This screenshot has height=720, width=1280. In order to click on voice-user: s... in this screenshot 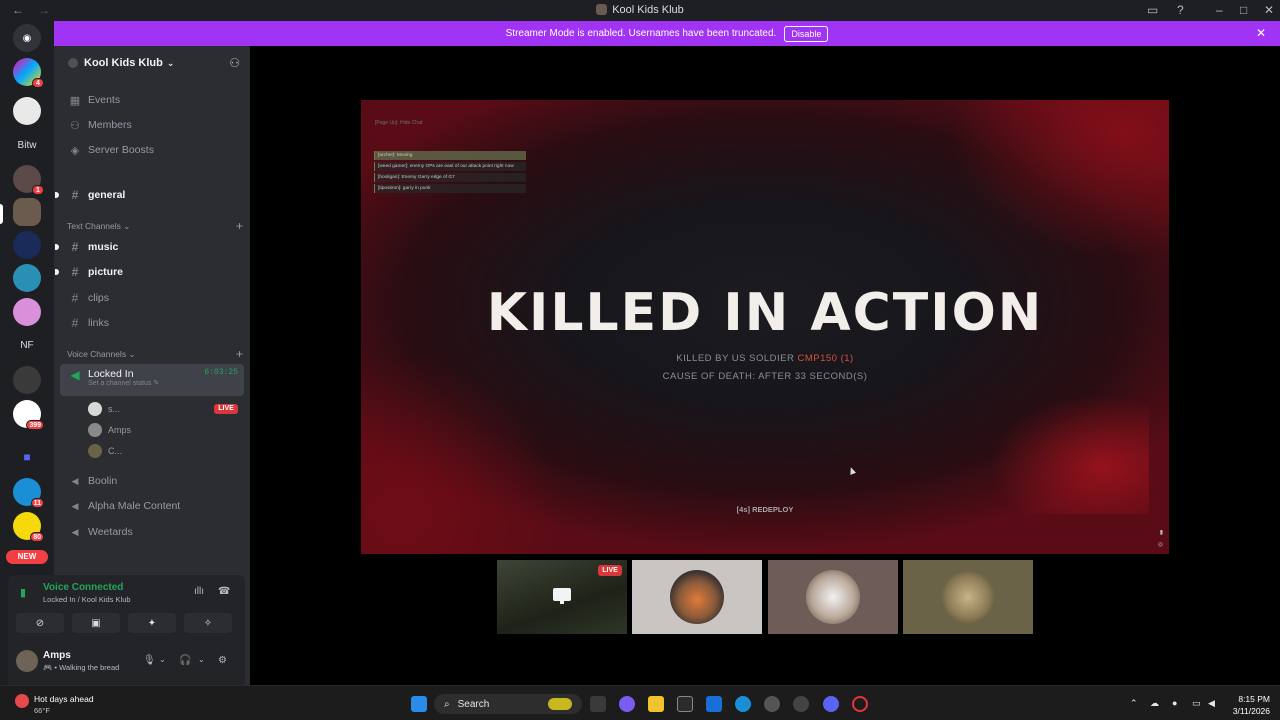, I will do `click(104, 409)`.